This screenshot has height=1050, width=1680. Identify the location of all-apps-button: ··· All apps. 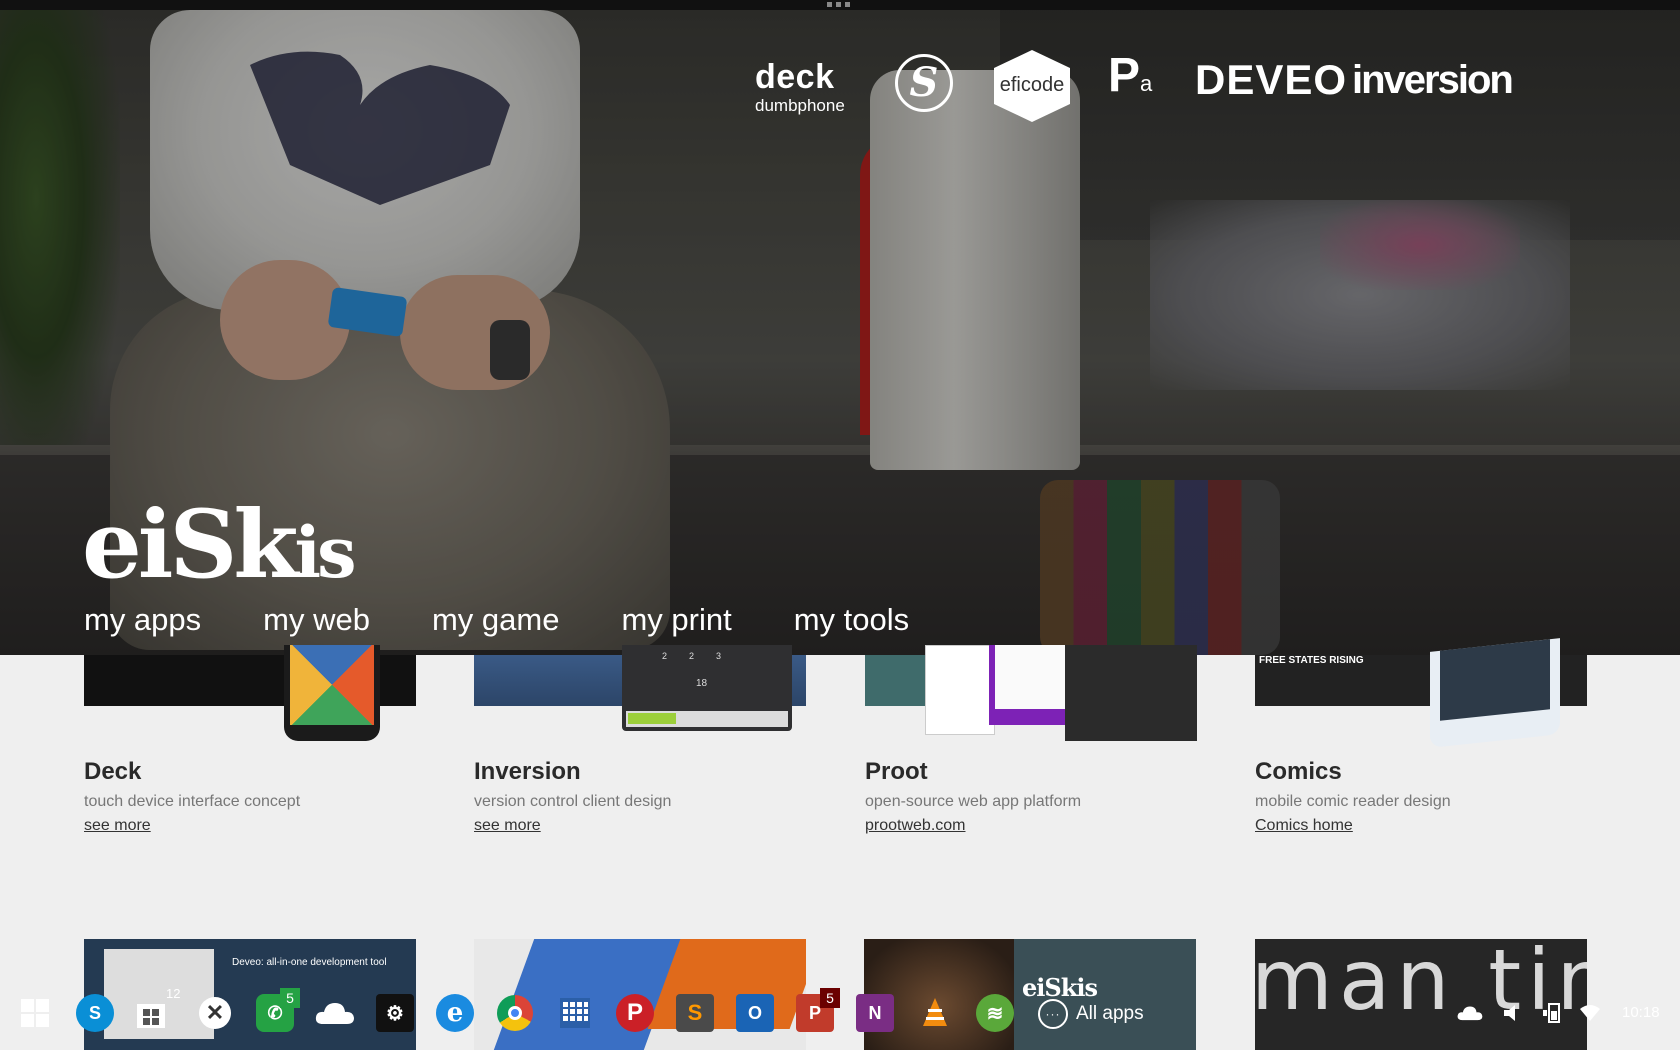
(1091, 1014).